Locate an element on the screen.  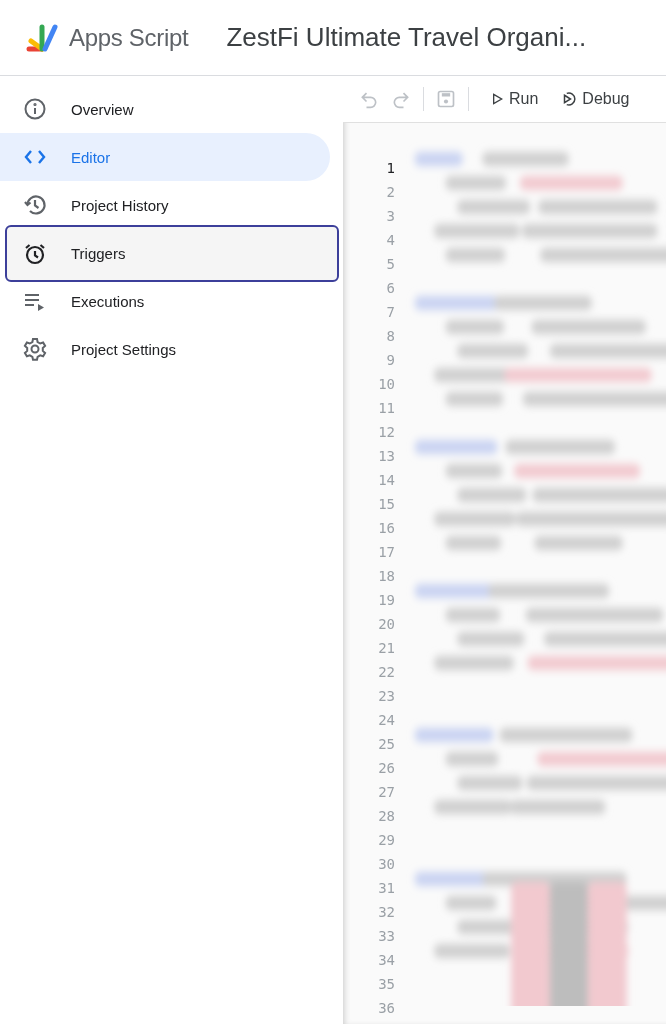
settings-icon is located at coordinates (35, 349).